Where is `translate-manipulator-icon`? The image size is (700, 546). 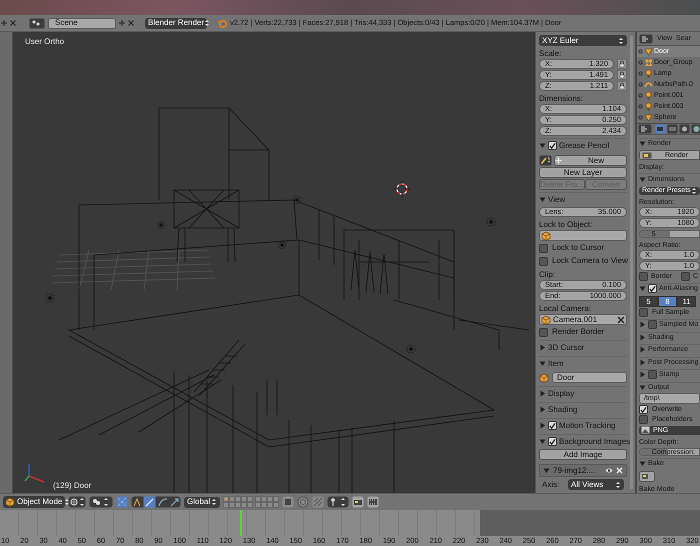
translate-manipulator-icon is located at coordinates (156, 502).